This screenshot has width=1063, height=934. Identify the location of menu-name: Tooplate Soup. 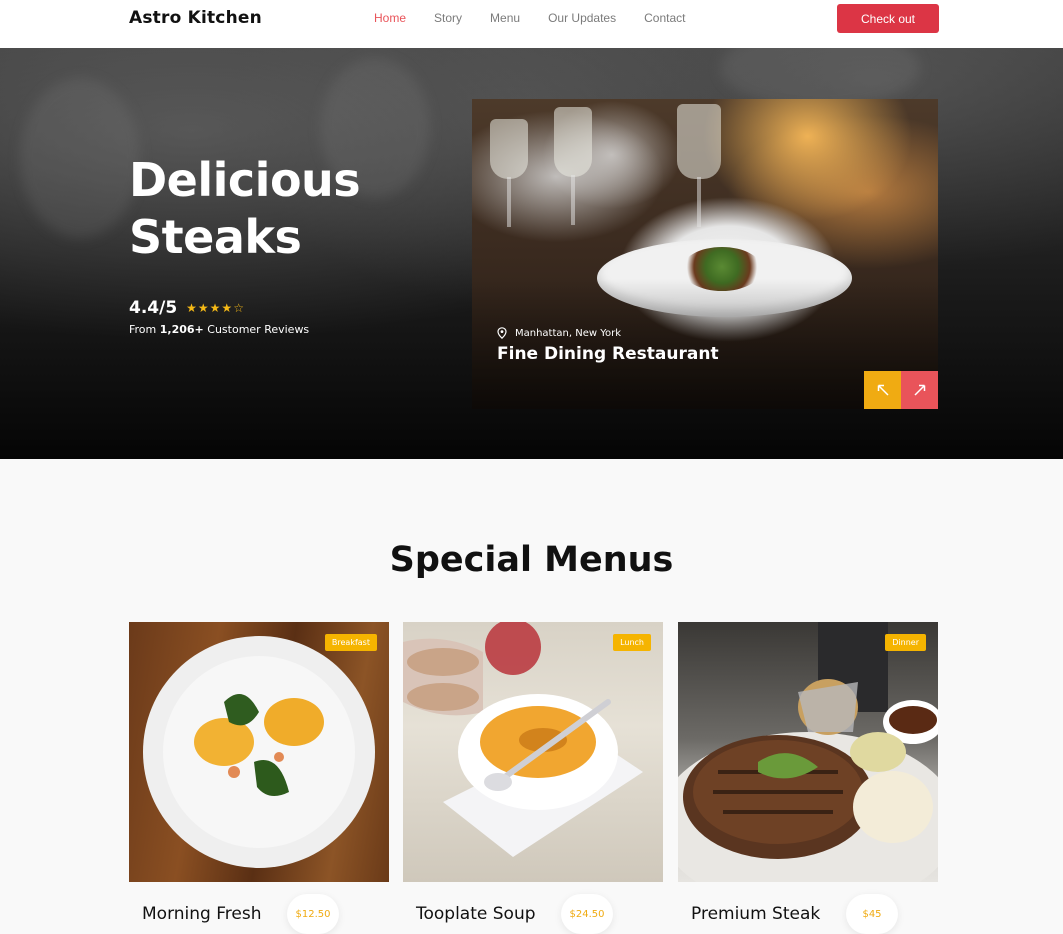
(476, 914).